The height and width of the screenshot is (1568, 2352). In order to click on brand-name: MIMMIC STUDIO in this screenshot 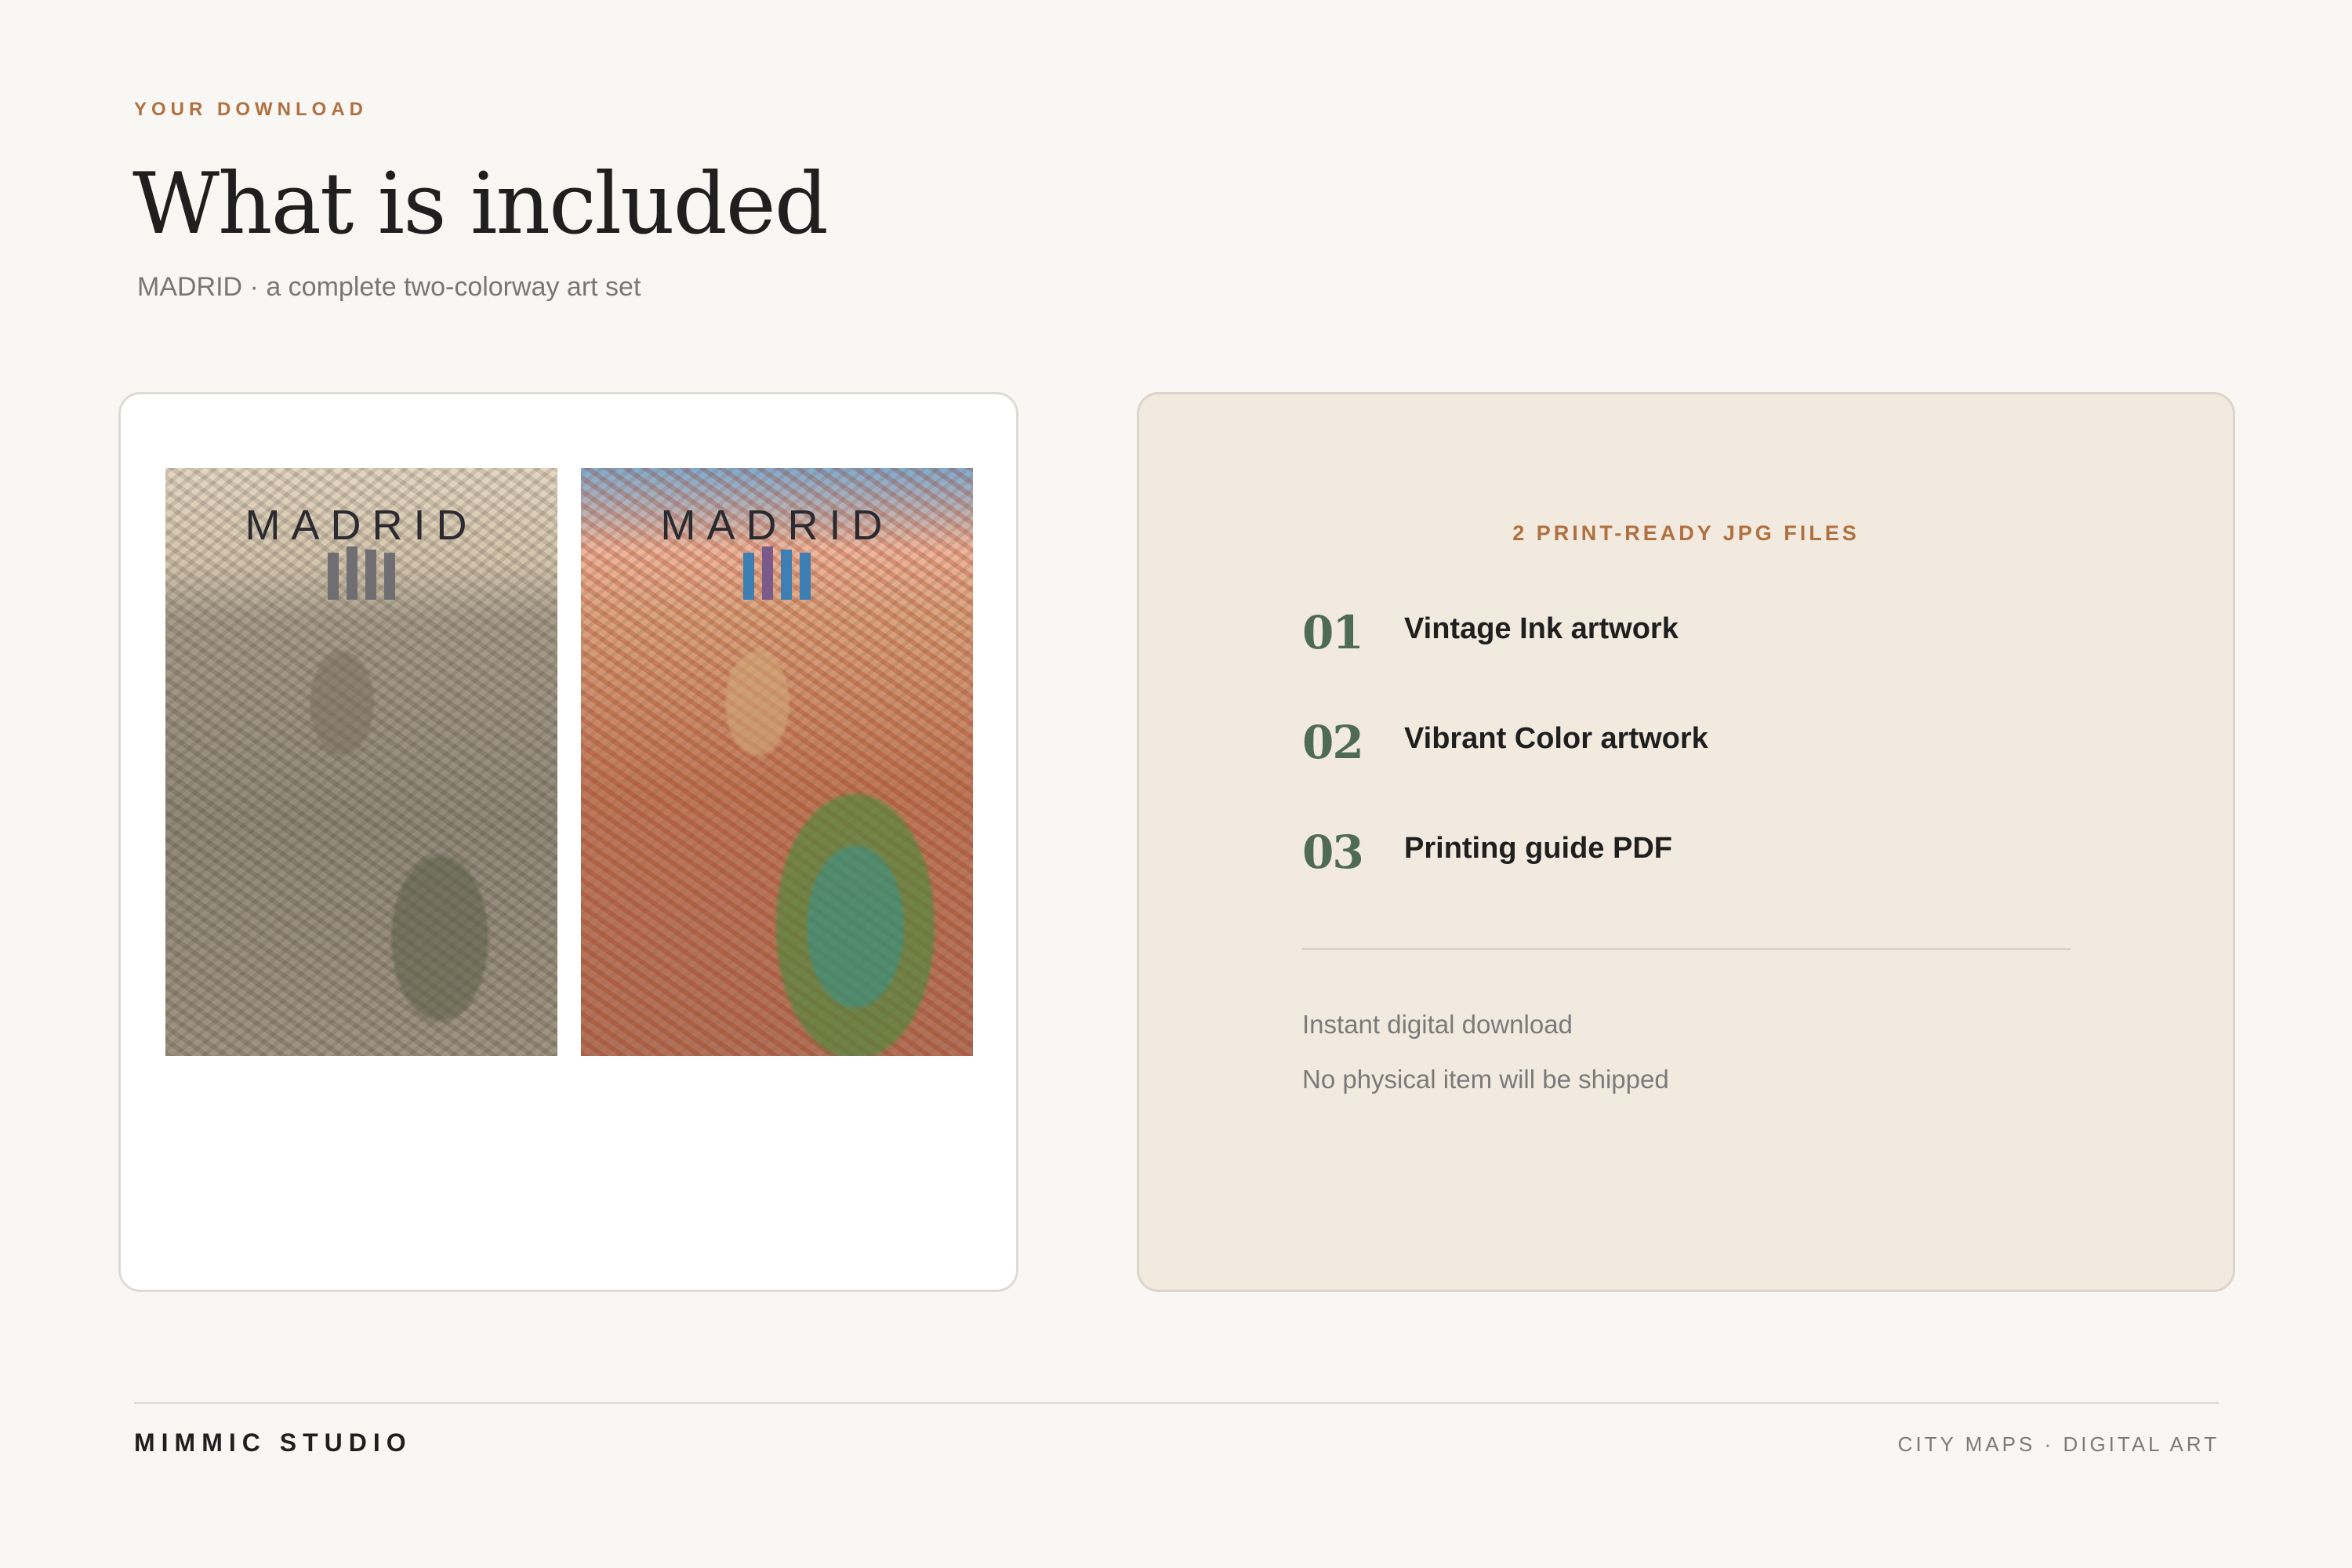, I will do `click(273, 1443)`.